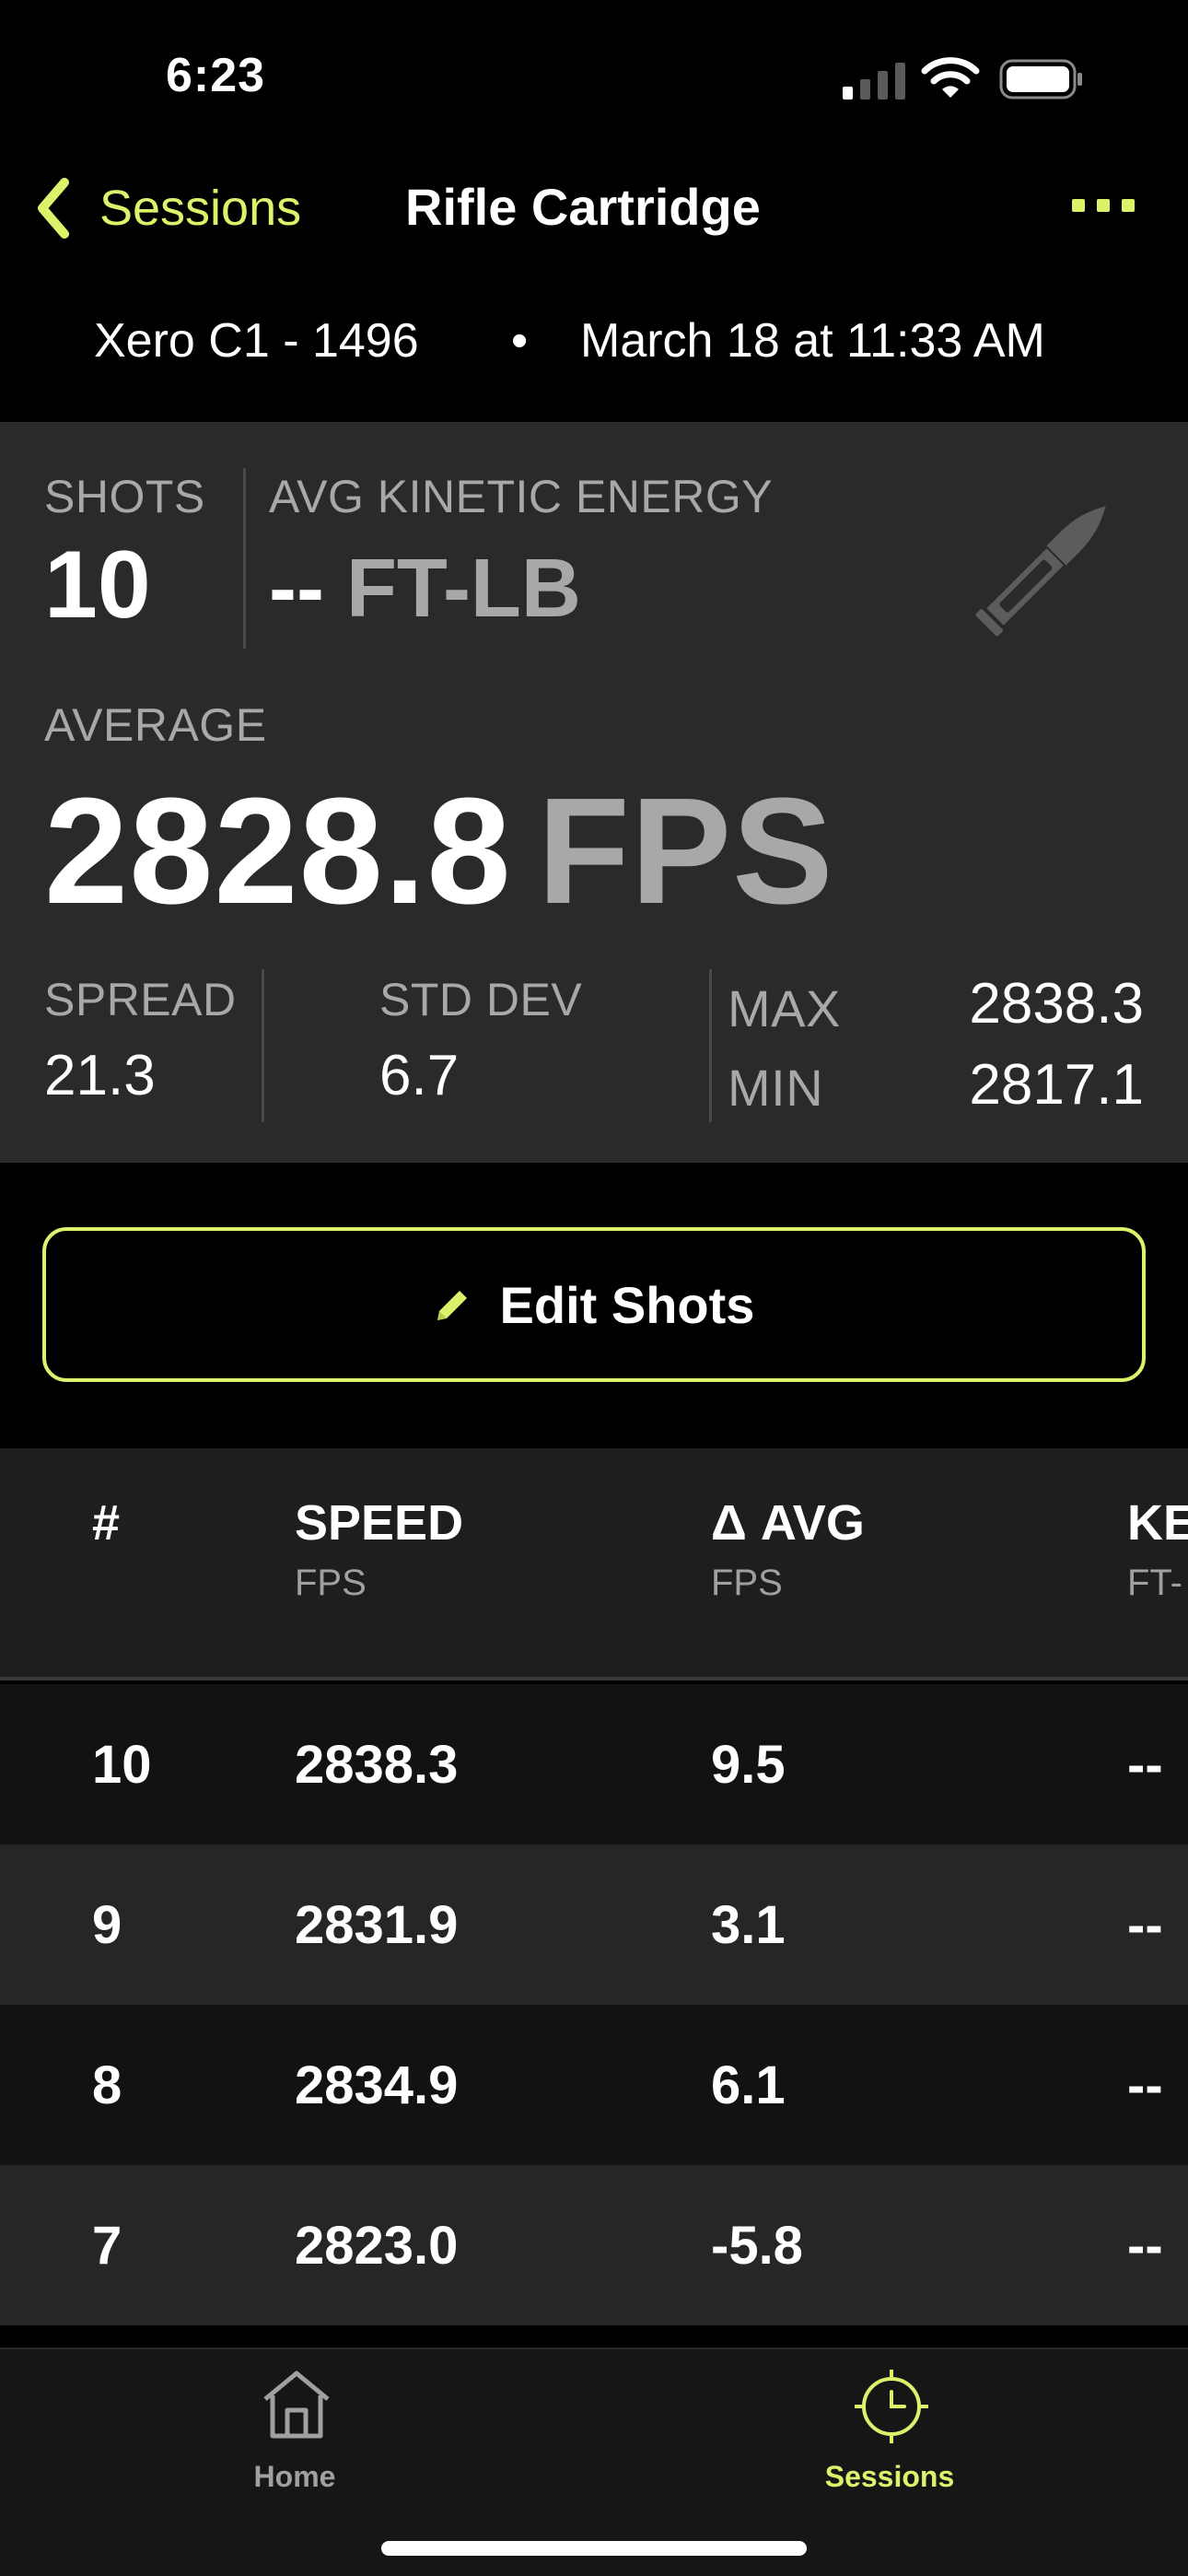  Describe the element at coordinates (1056, 1085) in the screenshot. I see `min-value: 2817.1` at that location.